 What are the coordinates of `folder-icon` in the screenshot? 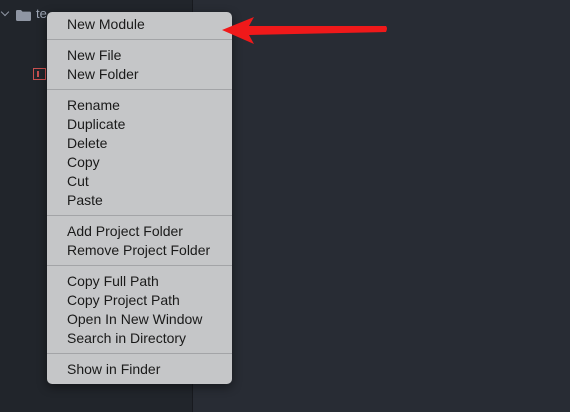 It's located at (23, 15).